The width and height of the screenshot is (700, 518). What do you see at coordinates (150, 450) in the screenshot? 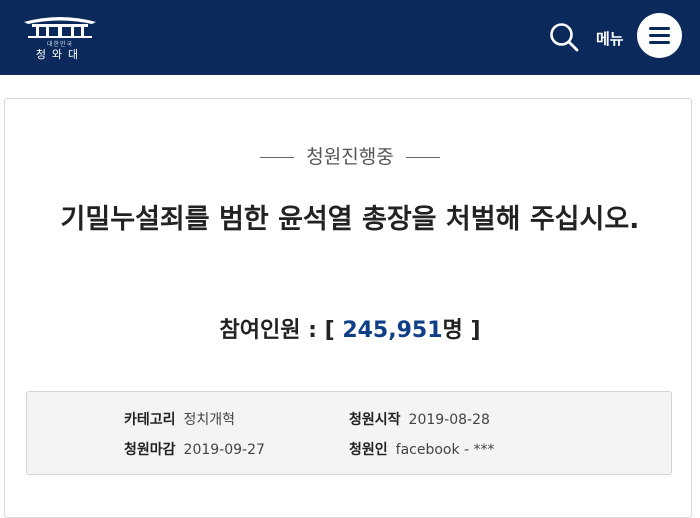
I see `end-label: 청원마감` at bounding box center [150, 450].